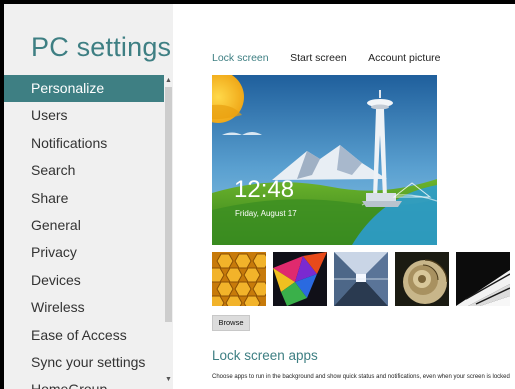  I want to click on background-thumbnails, so click(363, 279).